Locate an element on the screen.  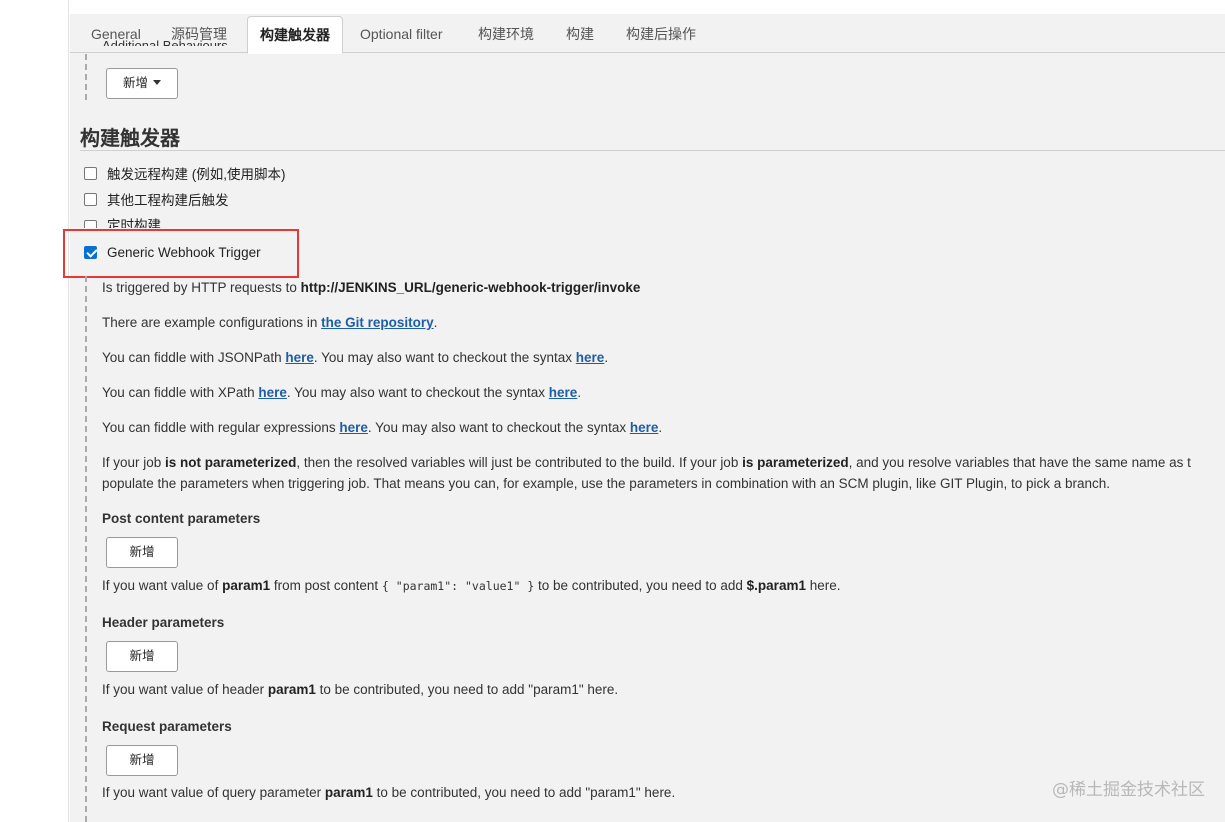
section-divider is located at coordinates (86, 77).